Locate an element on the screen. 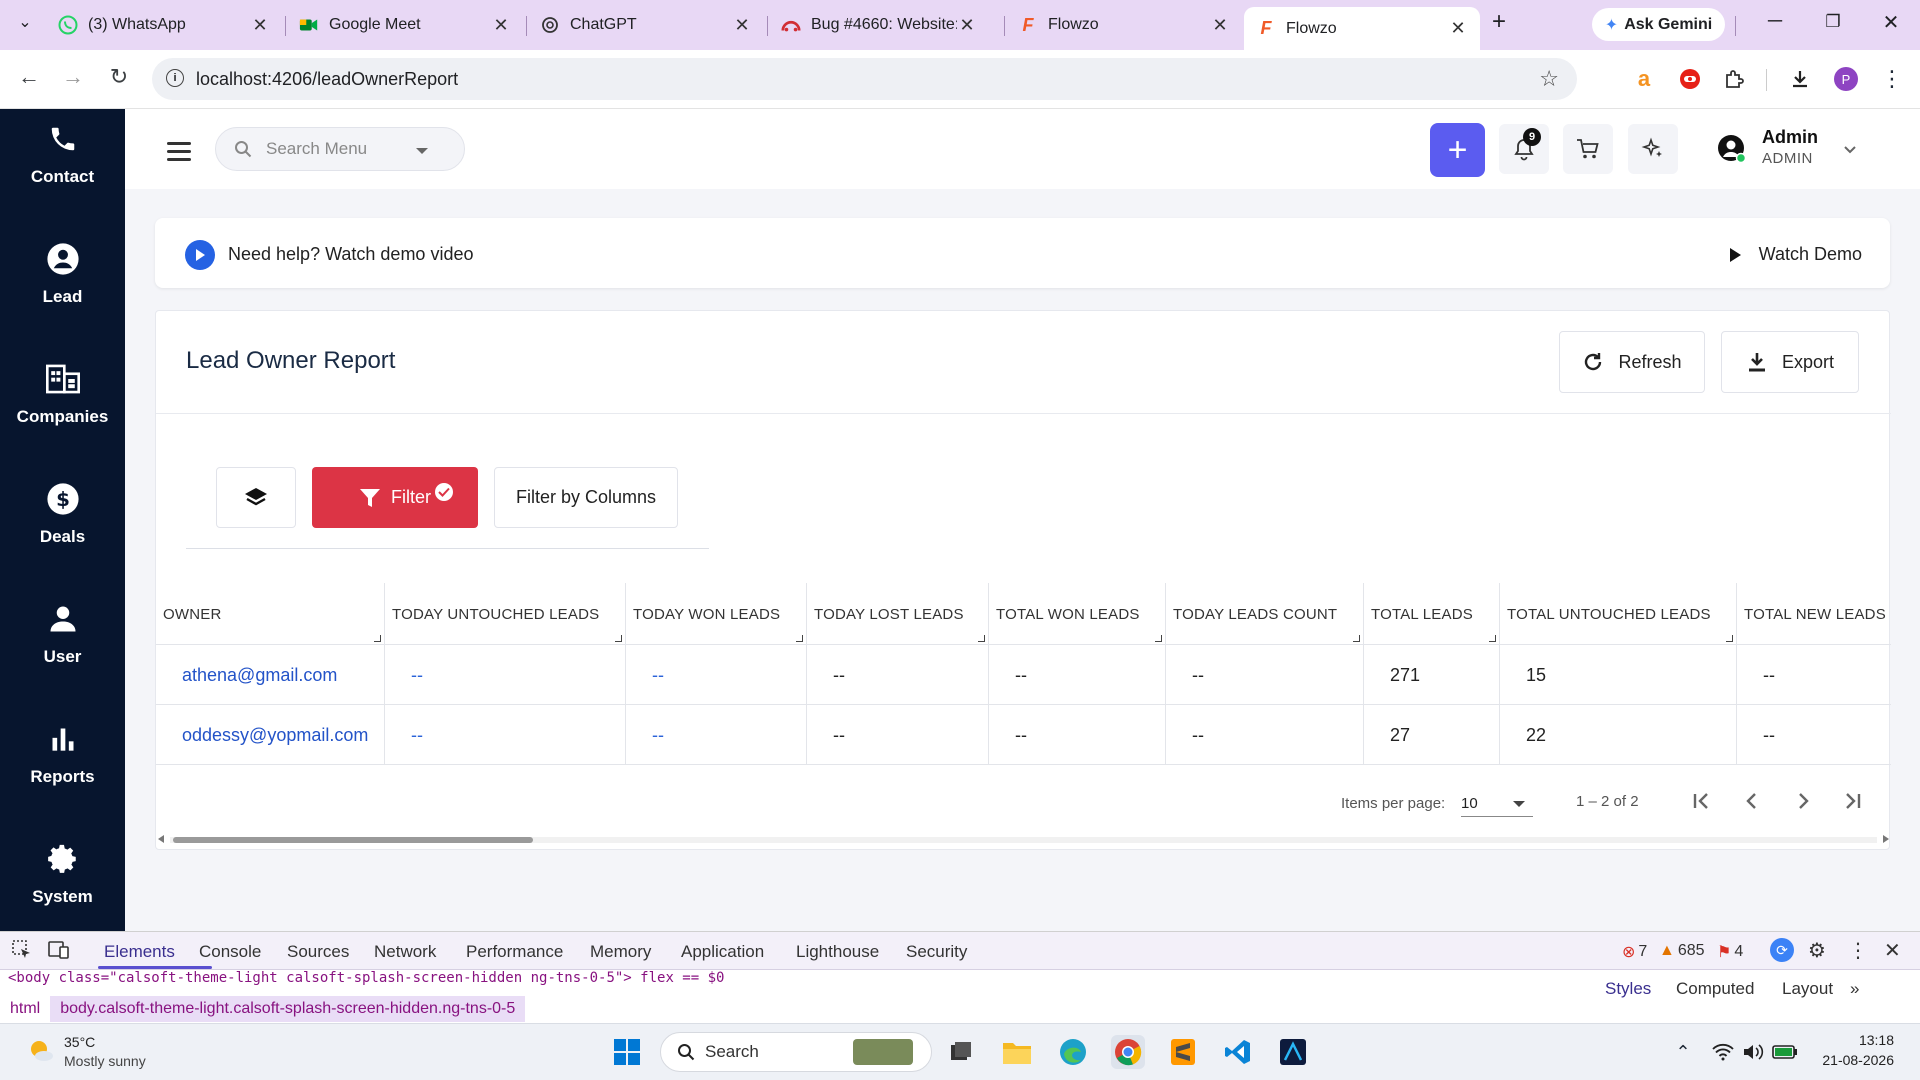 The height and width of the screenshot is (1080, 1920). column-header: TODAY UNTOUCHED LEADS is located at coordinates (505, 614).